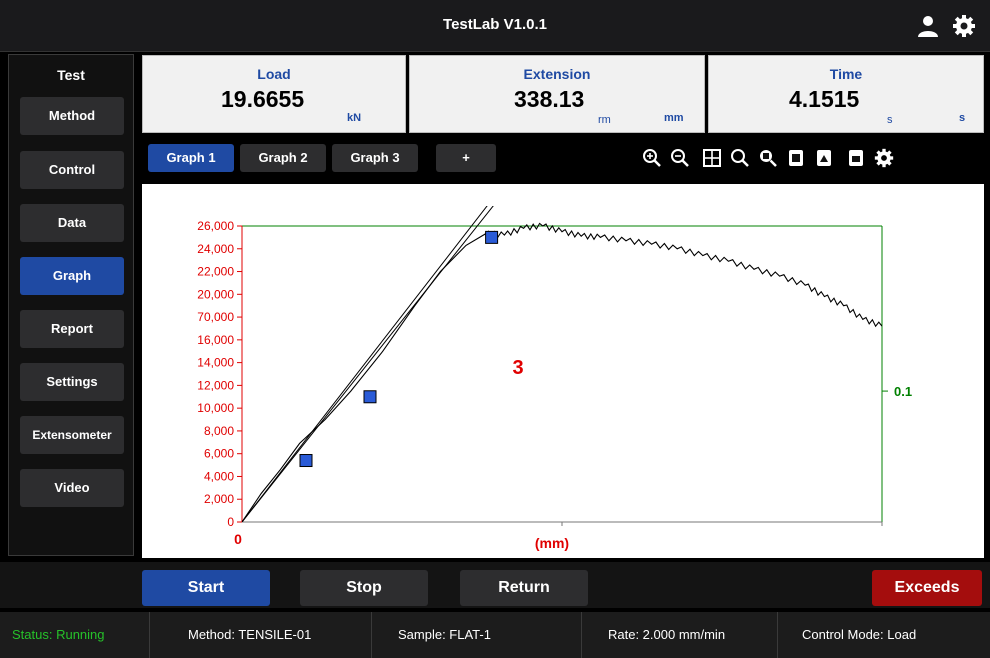 The width and height of the screenshot is (990, 658). I want to click on sidebar-header: Test, so click(71, 75).